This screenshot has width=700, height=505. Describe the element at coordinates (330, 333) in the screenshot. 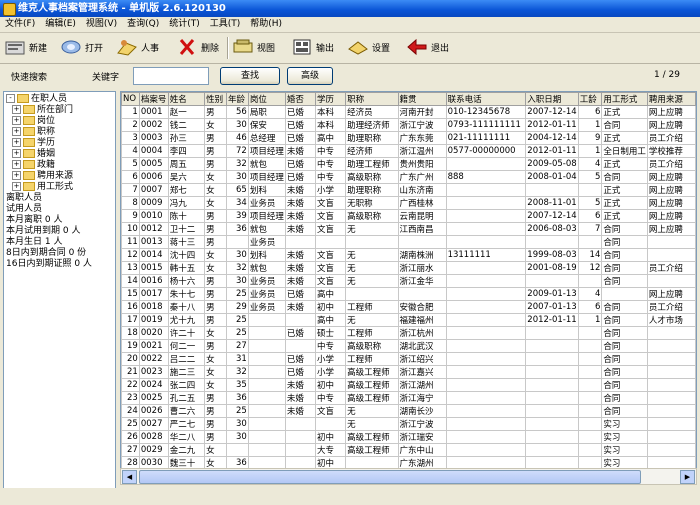

I see `table-cell: 硕士` at that location.